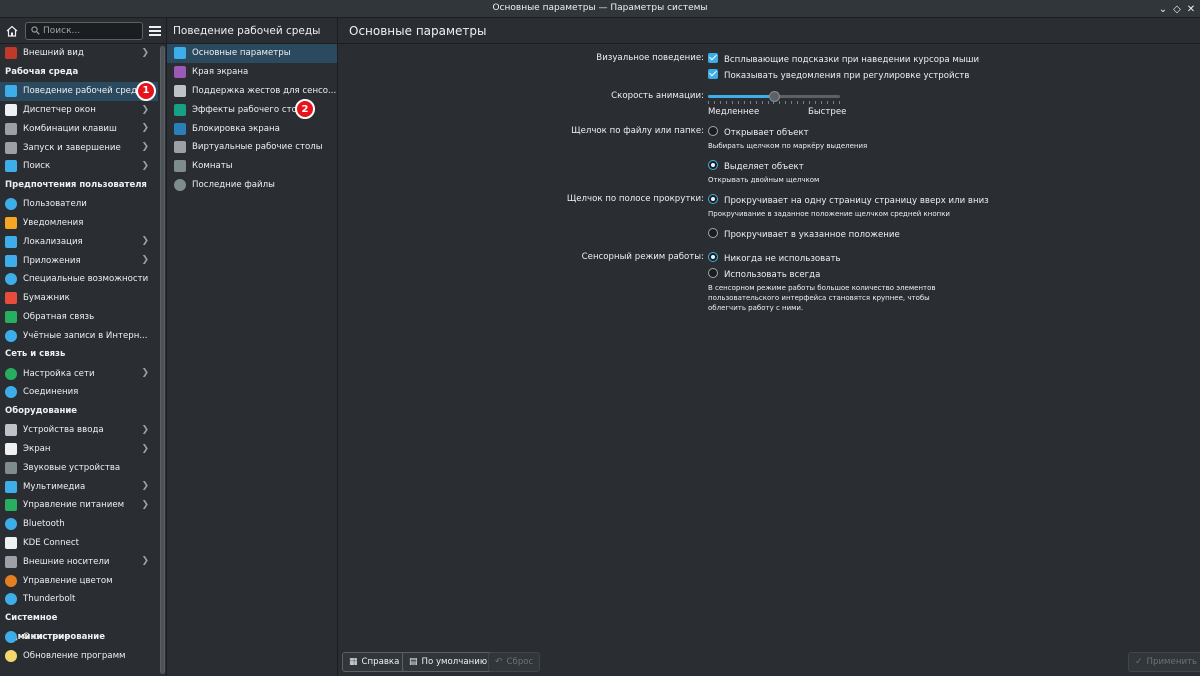  I want to click on search-field, so click(84, 31).